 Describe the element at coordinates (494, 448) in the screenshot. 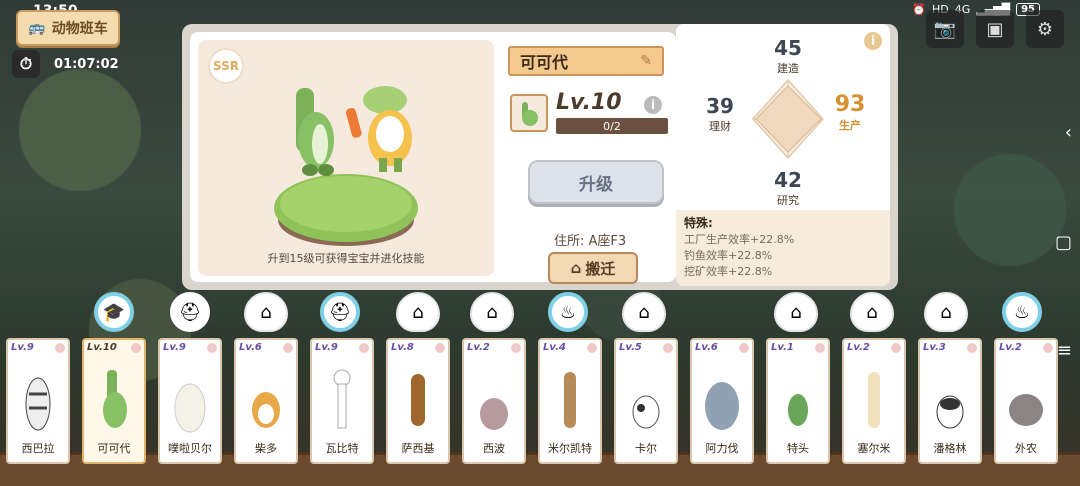

I see `char-name: 西波` at that location.